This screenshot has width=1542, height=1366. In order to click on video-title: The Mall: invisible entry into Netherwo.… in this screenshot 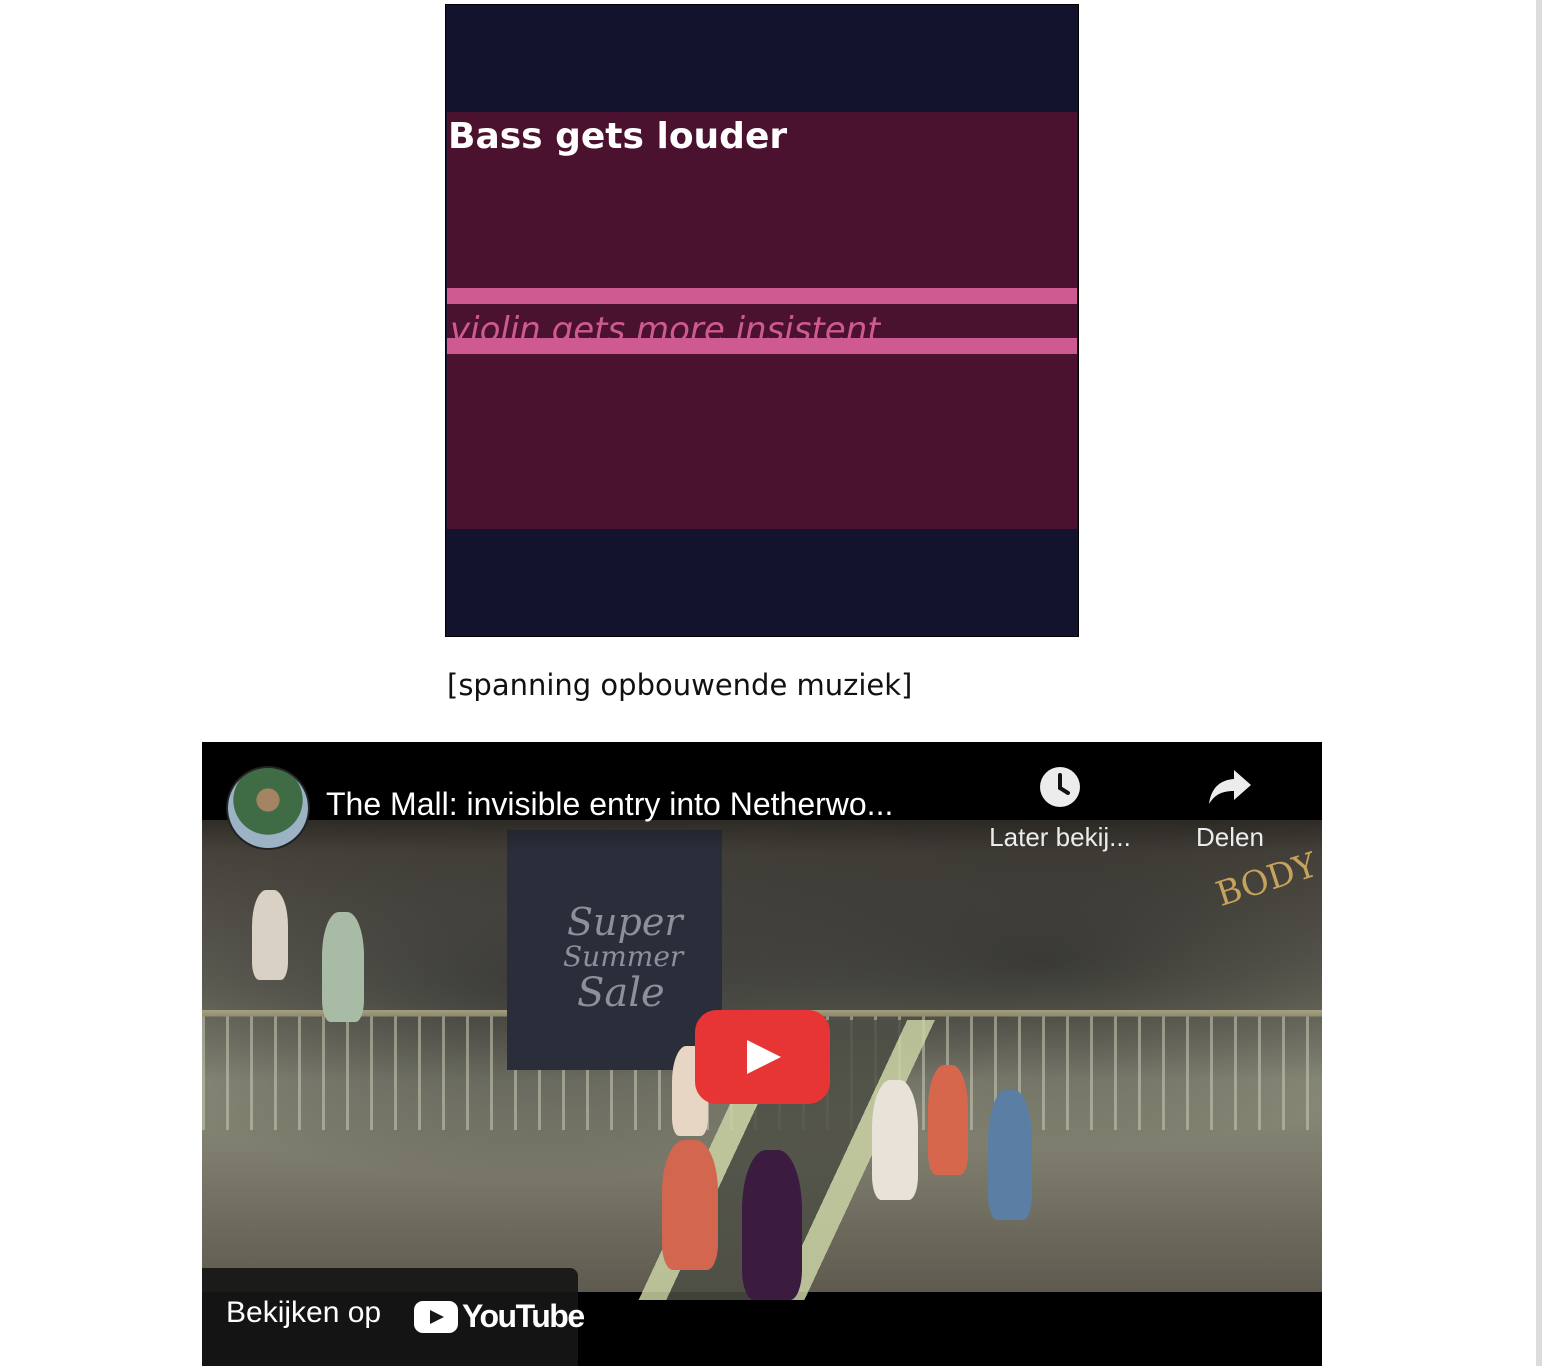, I will do `click(646, 804)`.